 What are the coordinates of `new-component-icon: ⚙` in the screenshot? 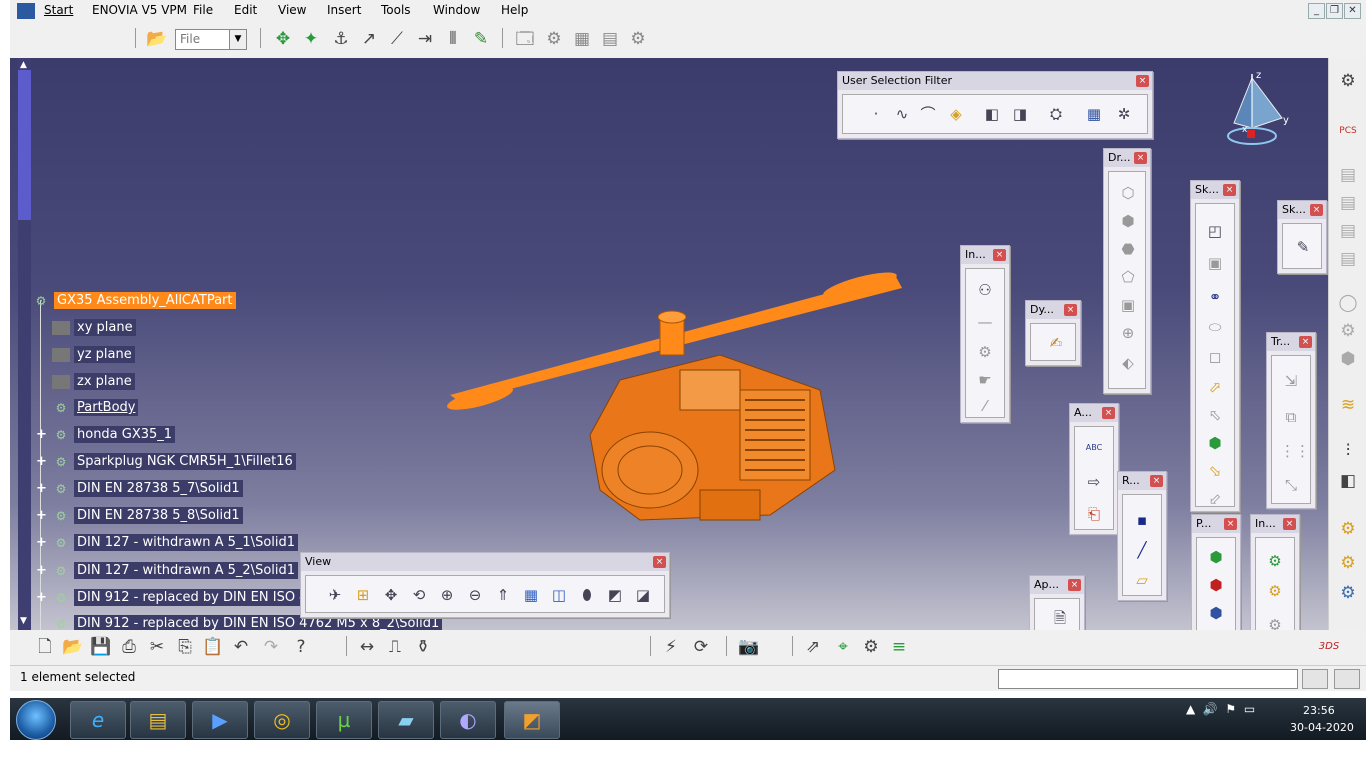 It's located at (1275, 561).